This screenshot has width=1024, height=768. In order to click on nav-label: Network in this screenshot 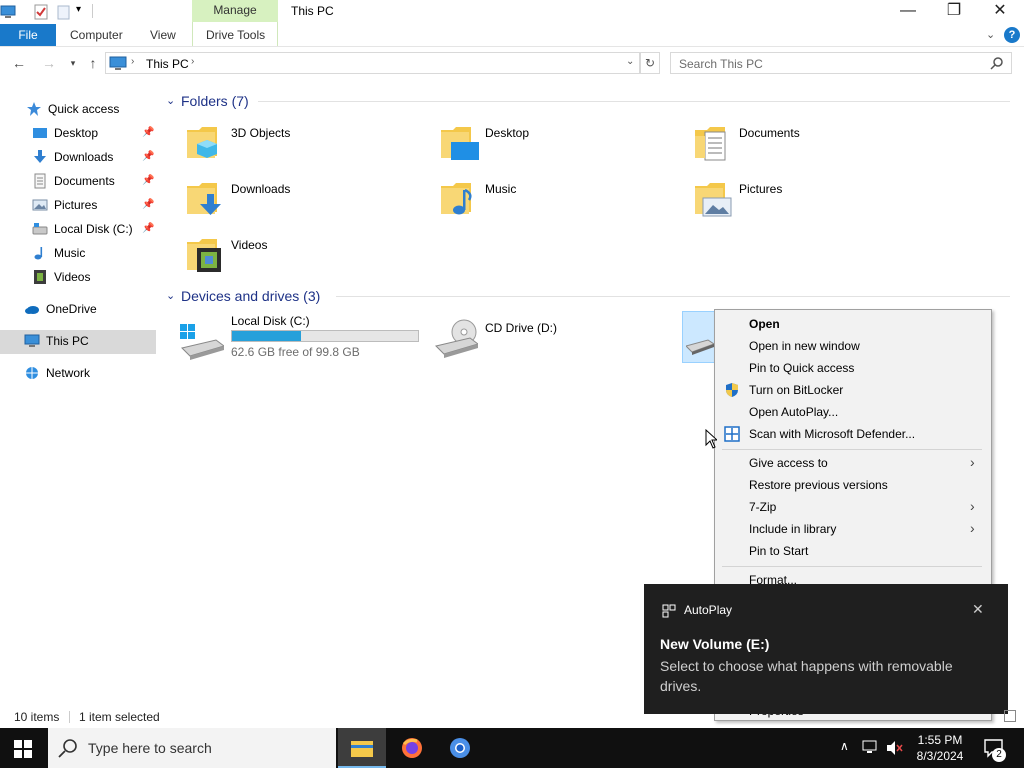, I will do `click(68, 373)`.